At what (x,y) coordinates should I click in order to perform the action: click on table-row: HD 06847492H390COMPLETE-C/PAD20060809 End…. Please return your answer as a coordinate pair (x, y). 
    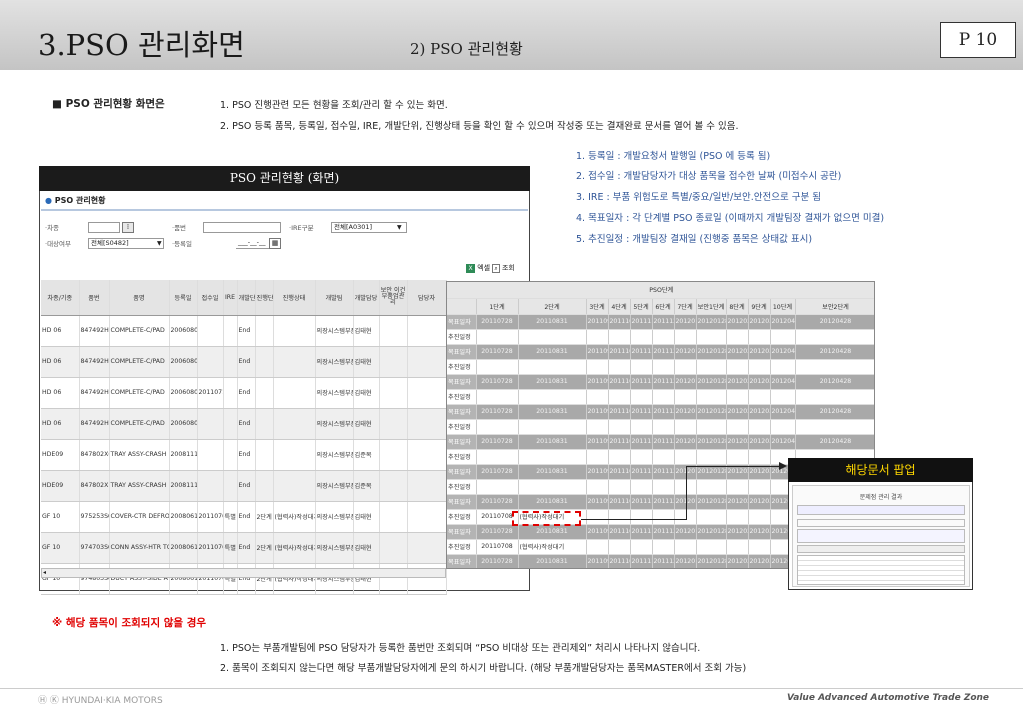
    Looking at the image, I should click on (244, 331).